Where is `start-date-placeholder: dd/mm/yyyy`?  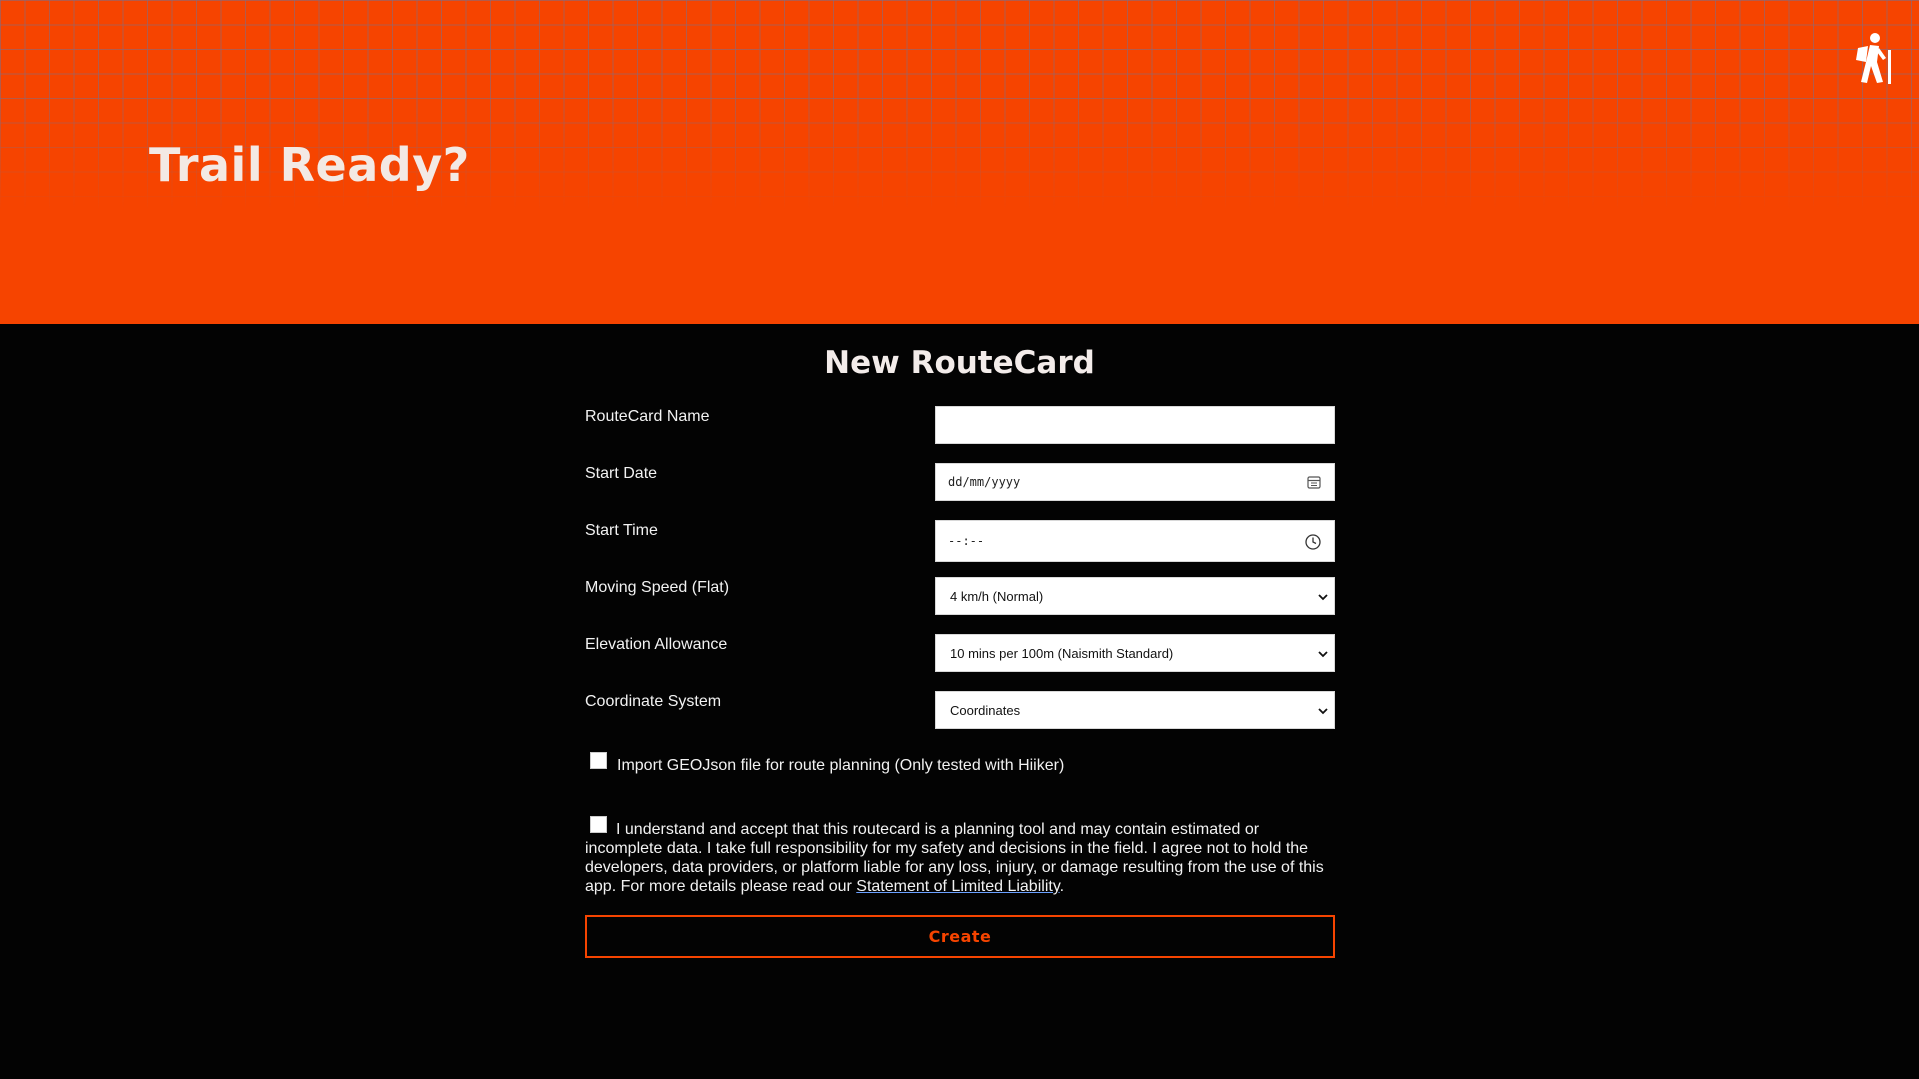
start-date-placeholder: dd/mm/yyyy is located at coordinates (984, 482).